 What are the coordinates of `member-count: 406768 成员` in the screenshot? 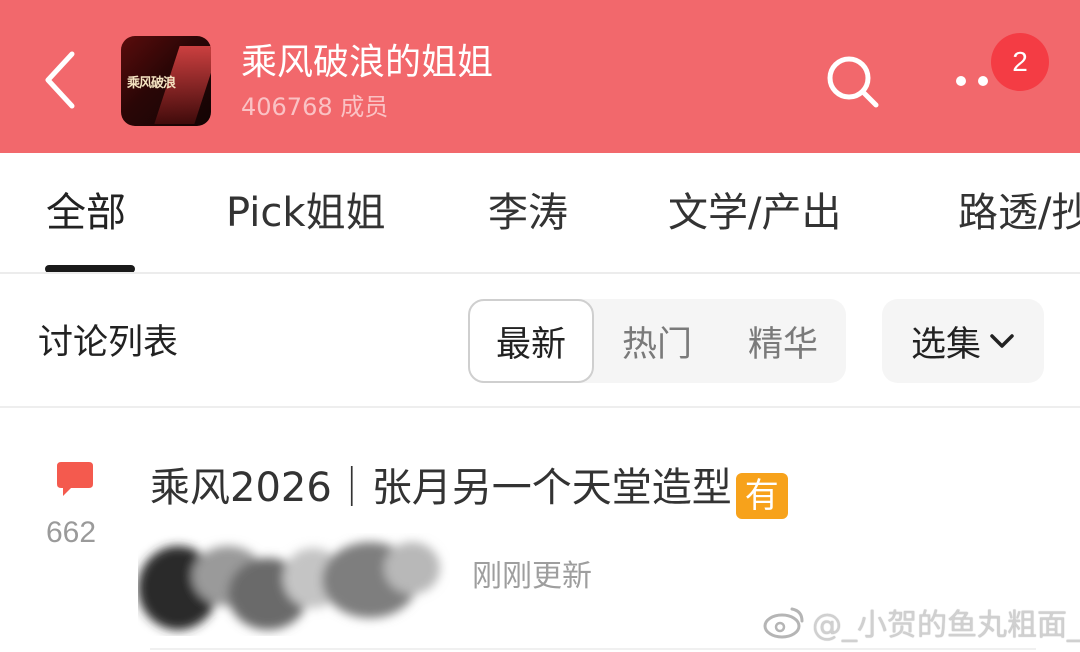 It's located at (315, 107).